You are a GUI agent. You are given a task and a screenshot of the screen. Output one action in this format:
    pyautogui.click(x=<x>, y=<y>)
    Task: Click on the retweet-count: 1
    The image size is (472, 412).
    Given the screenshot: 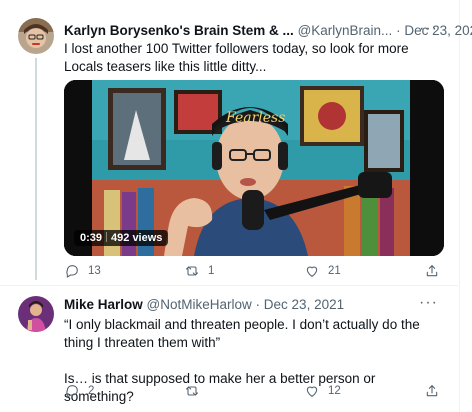 What is the action you would take?
    pyautogui.click(x=211, y=271)
    